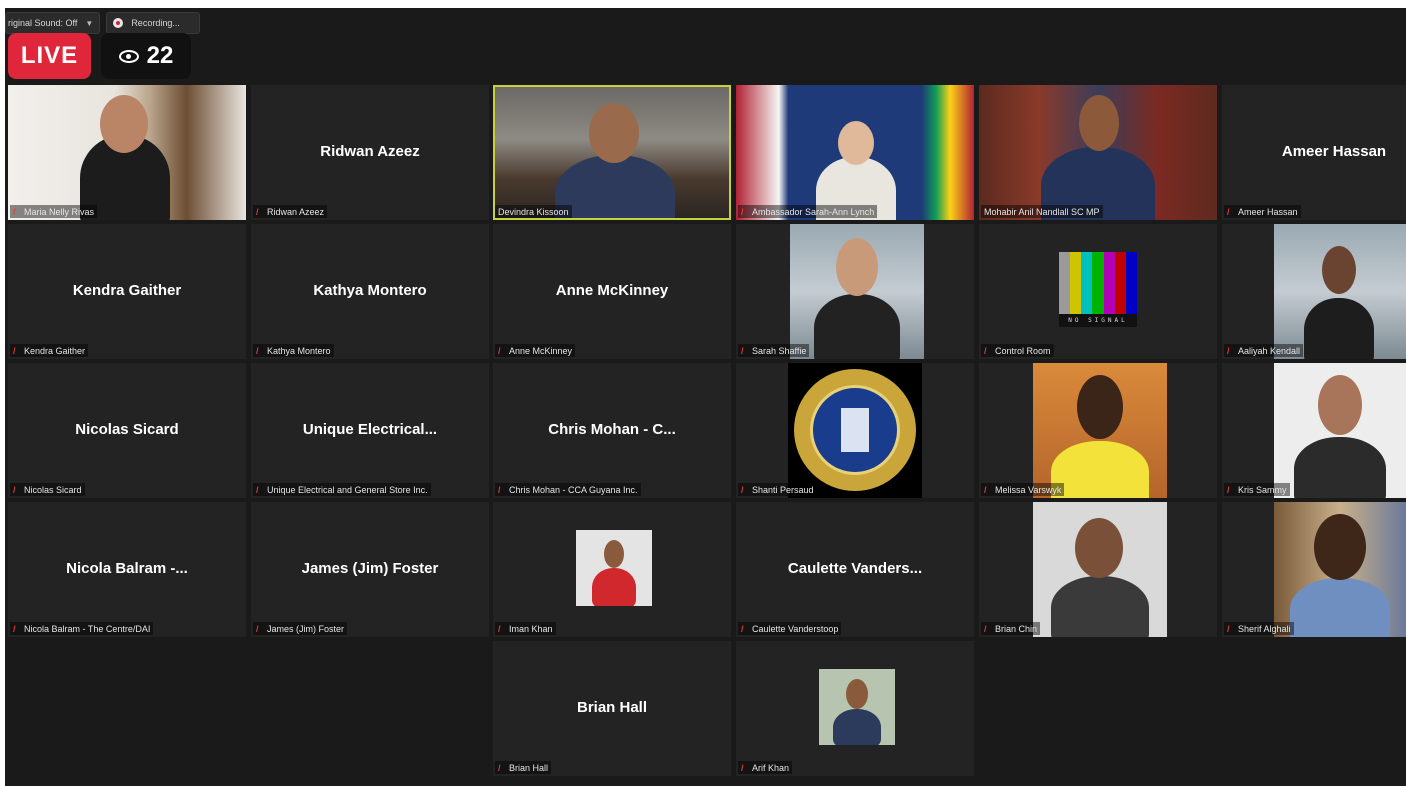  What do you see at coordinates (765, 767) in the screenshot?
I see `participant-name-label: / Arif Khan` at bounding box center [765, 767].